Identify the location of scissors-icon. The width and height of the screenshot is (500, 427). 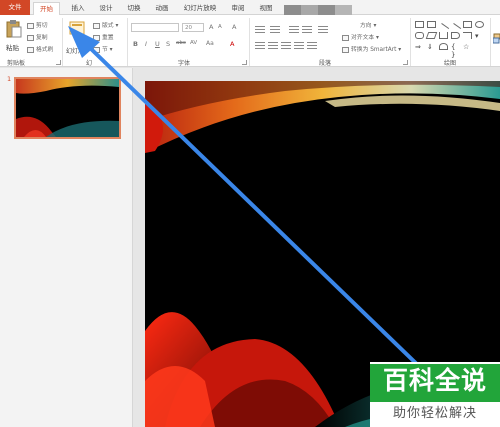
(30, 25).